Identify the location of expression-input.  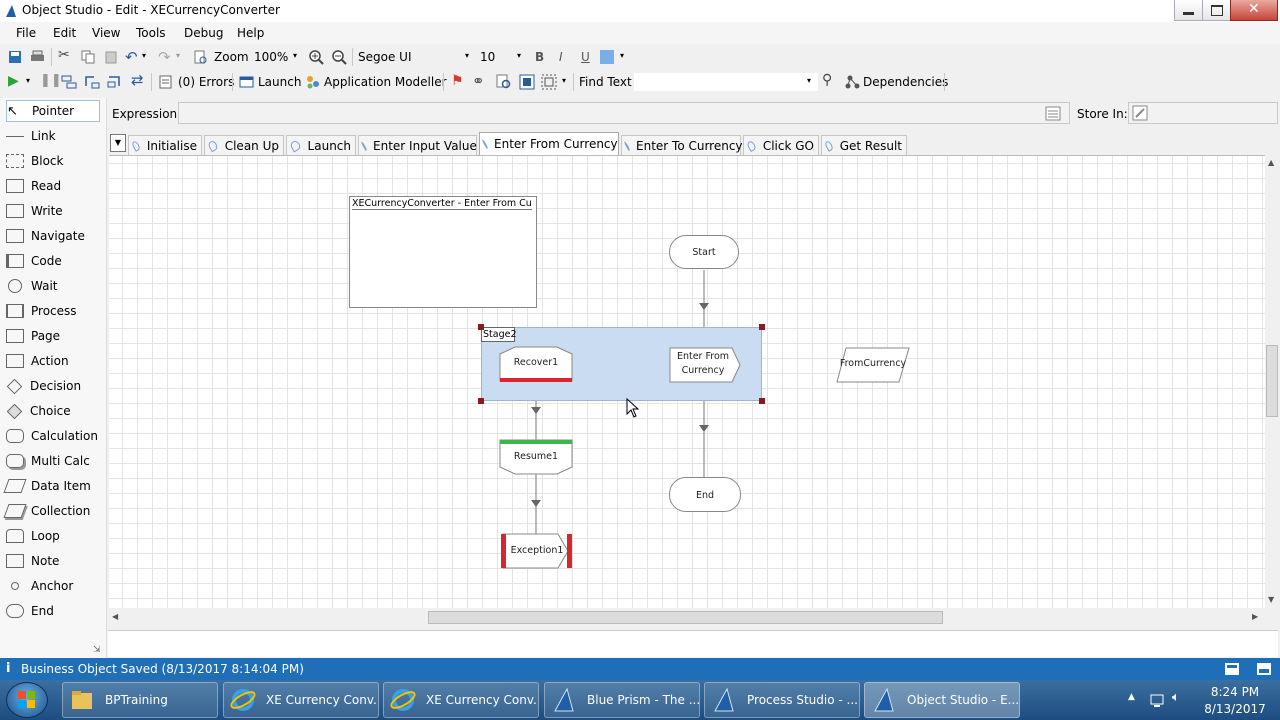
(624, 113).